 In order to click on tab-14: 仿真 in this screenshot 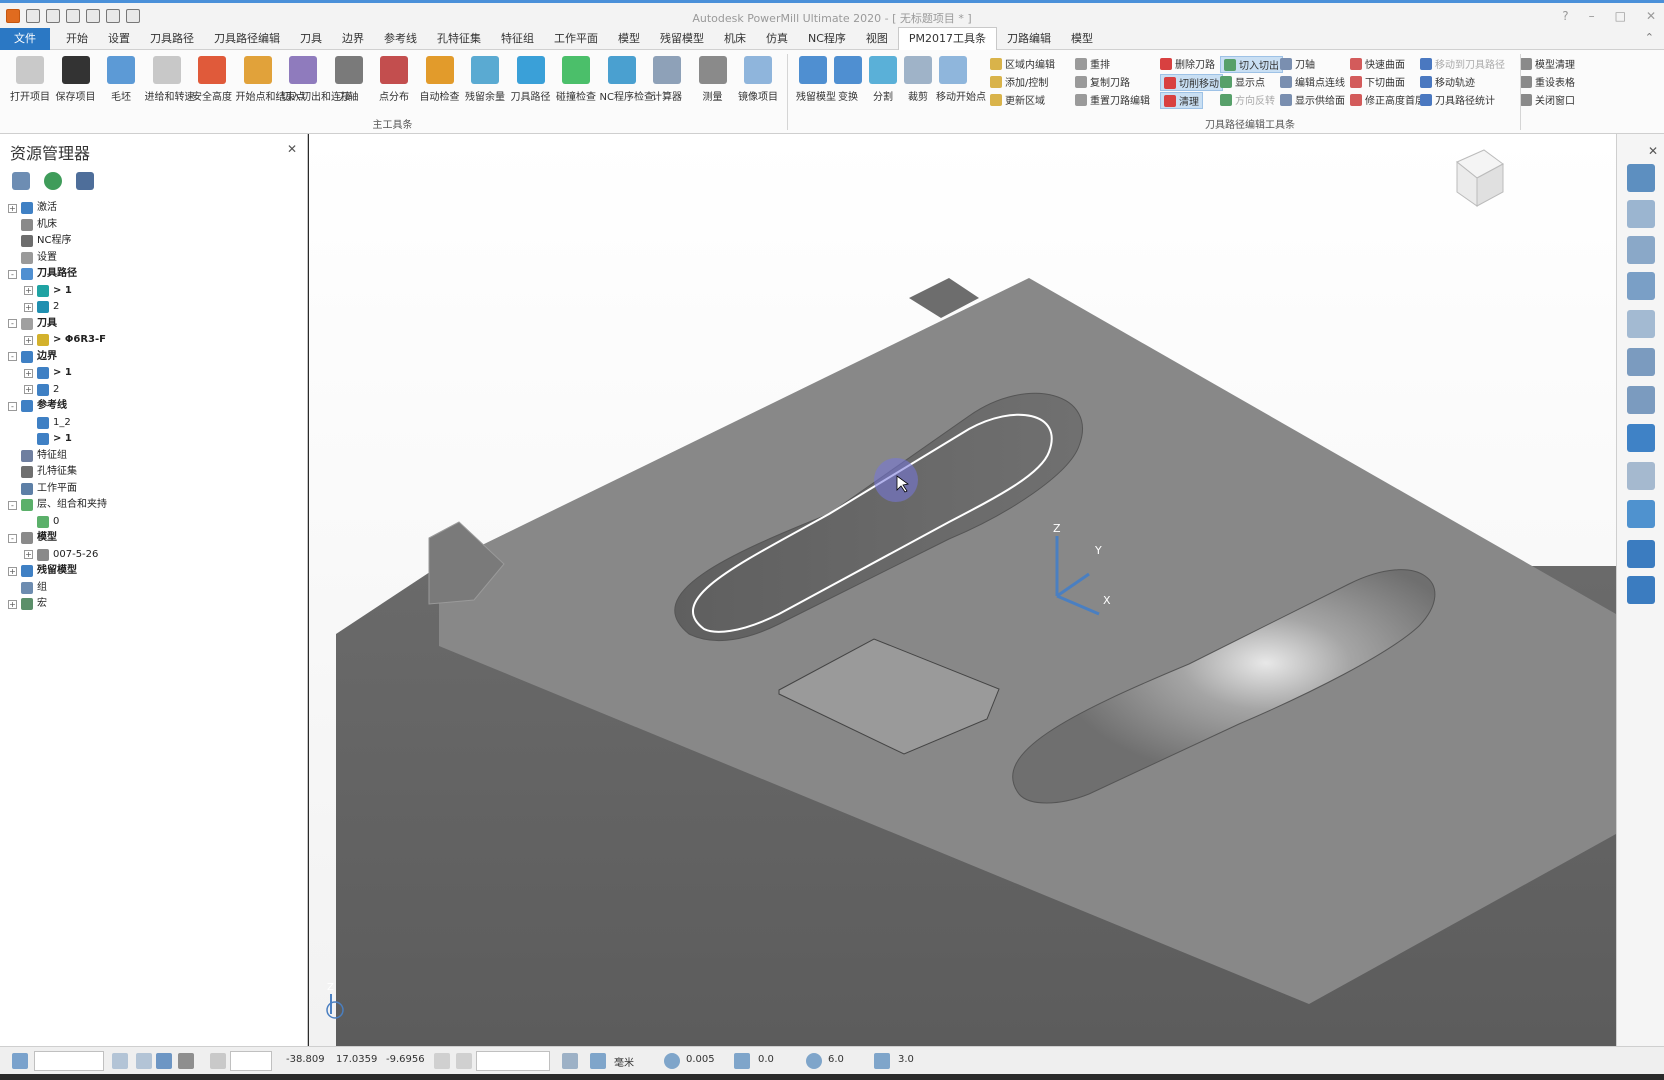, I will do `click(777, 39)`.